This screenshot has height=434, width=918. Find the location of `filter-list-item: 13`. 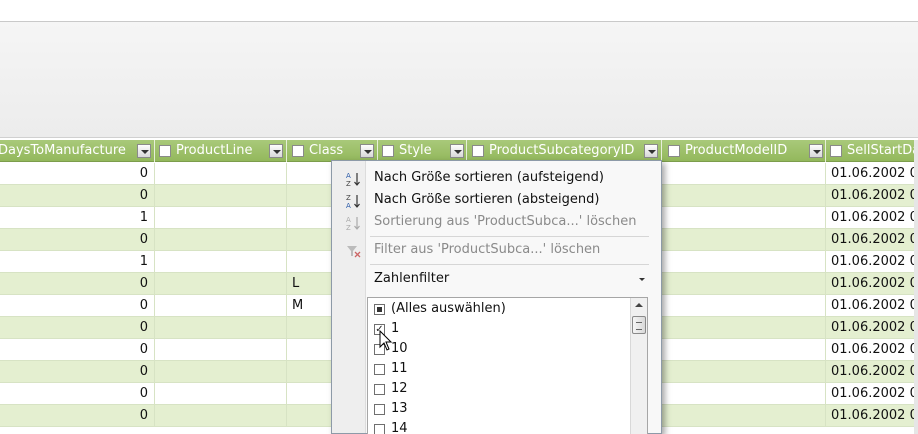

filter-list-item: 13 is located at coordinates (498, 409).